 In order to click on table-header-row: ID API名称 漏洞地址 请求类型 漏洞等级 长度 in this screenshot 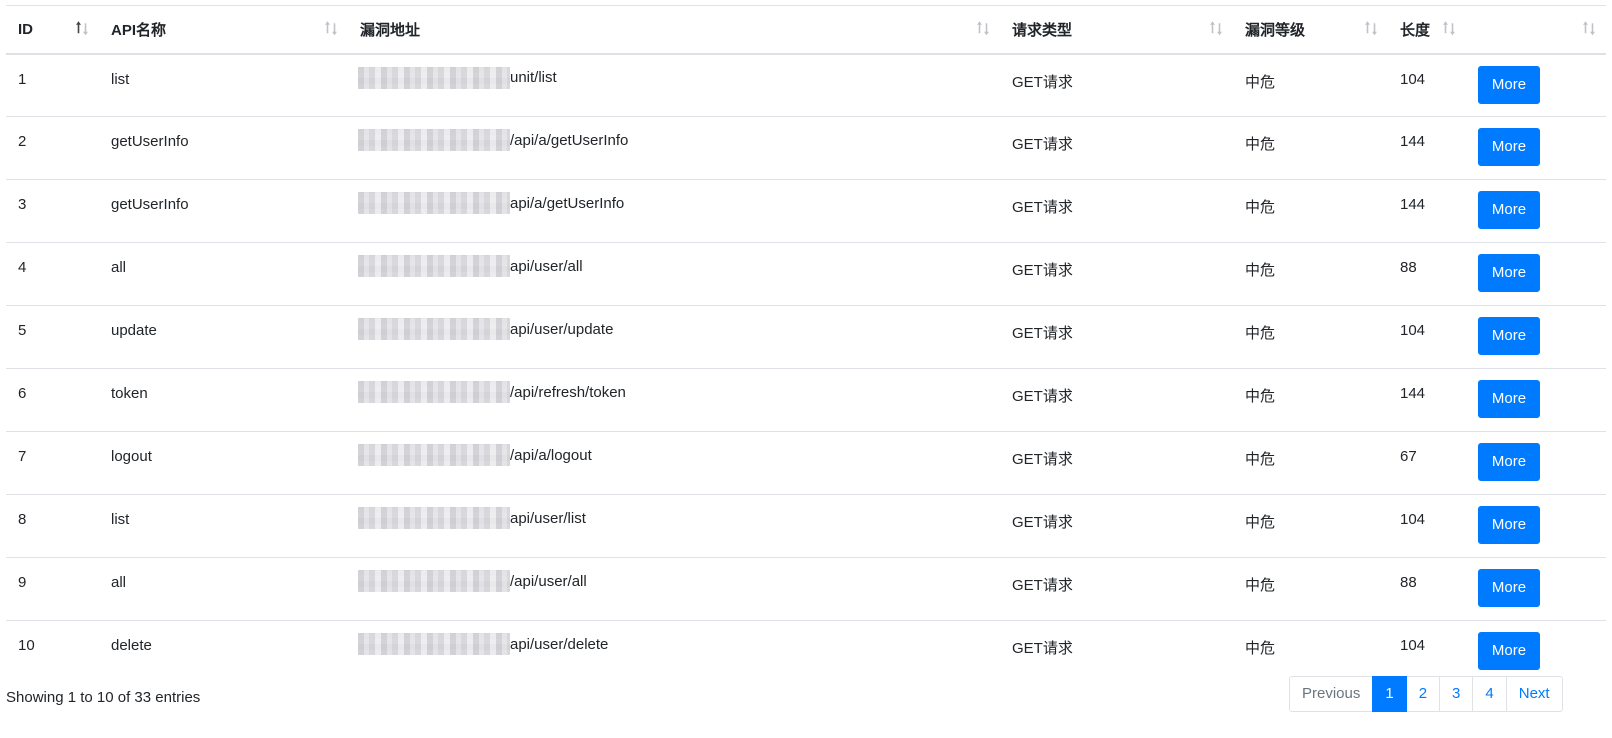, I will do `click(806, 30)`.